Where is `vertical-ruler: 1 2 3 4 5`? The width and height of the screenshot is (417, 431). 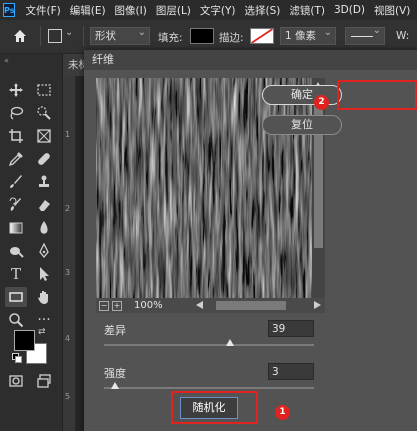 vertical-ruler: 1 2 3 4 5 is located at coordinates (69, 253).